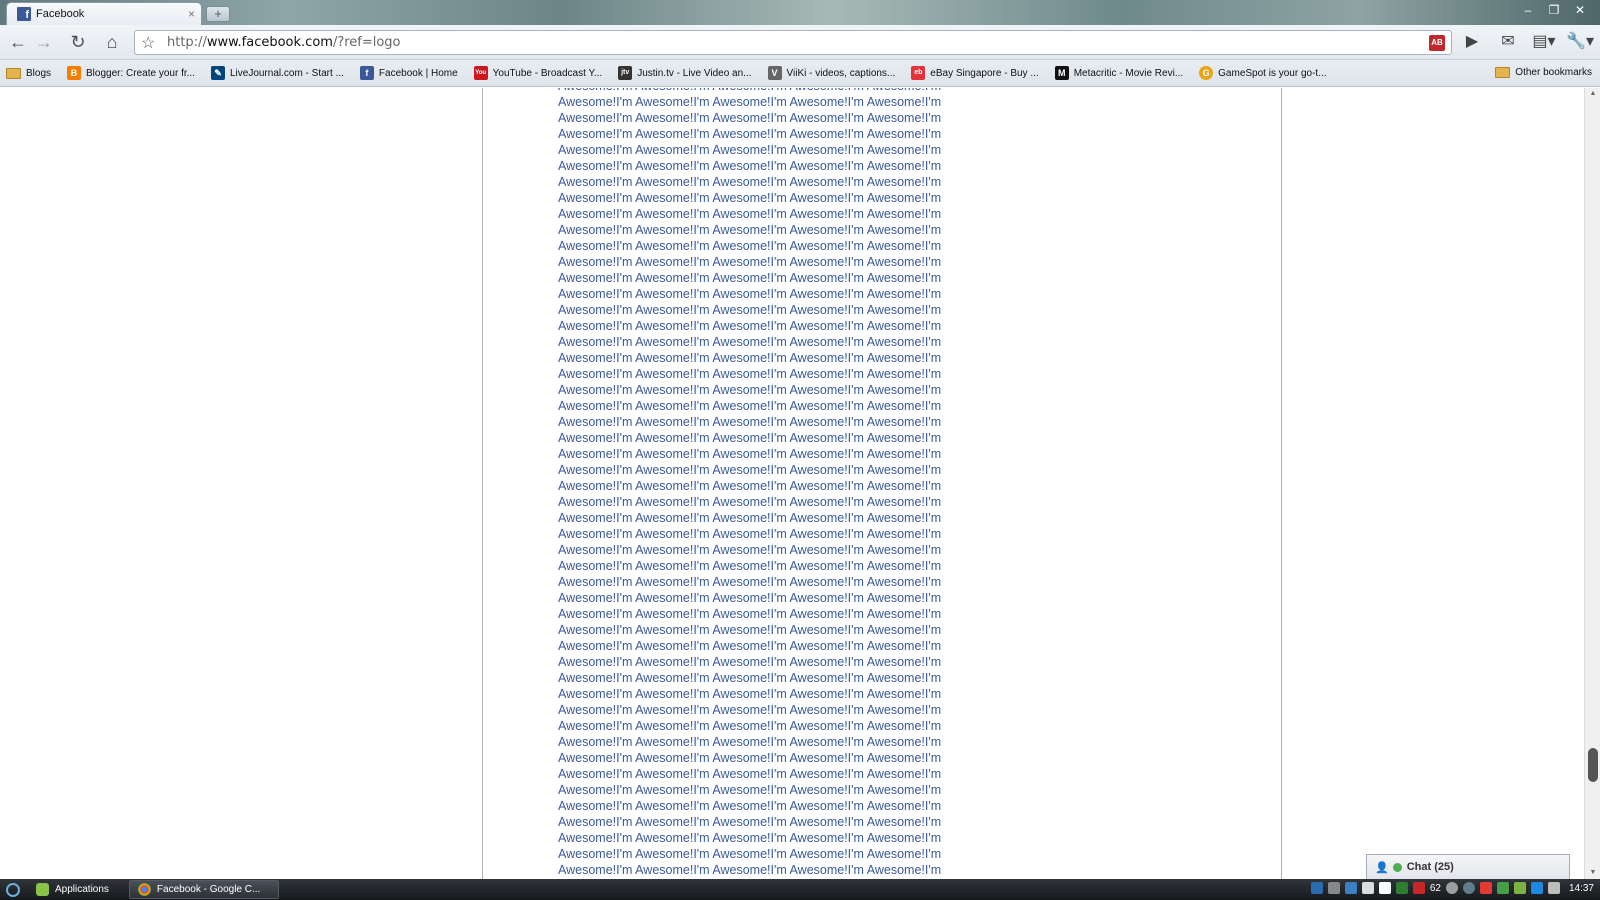 The height and width of the screenshot is (900, 1600). I want to click on livejournal-icon: ✎, so click(217, 73).